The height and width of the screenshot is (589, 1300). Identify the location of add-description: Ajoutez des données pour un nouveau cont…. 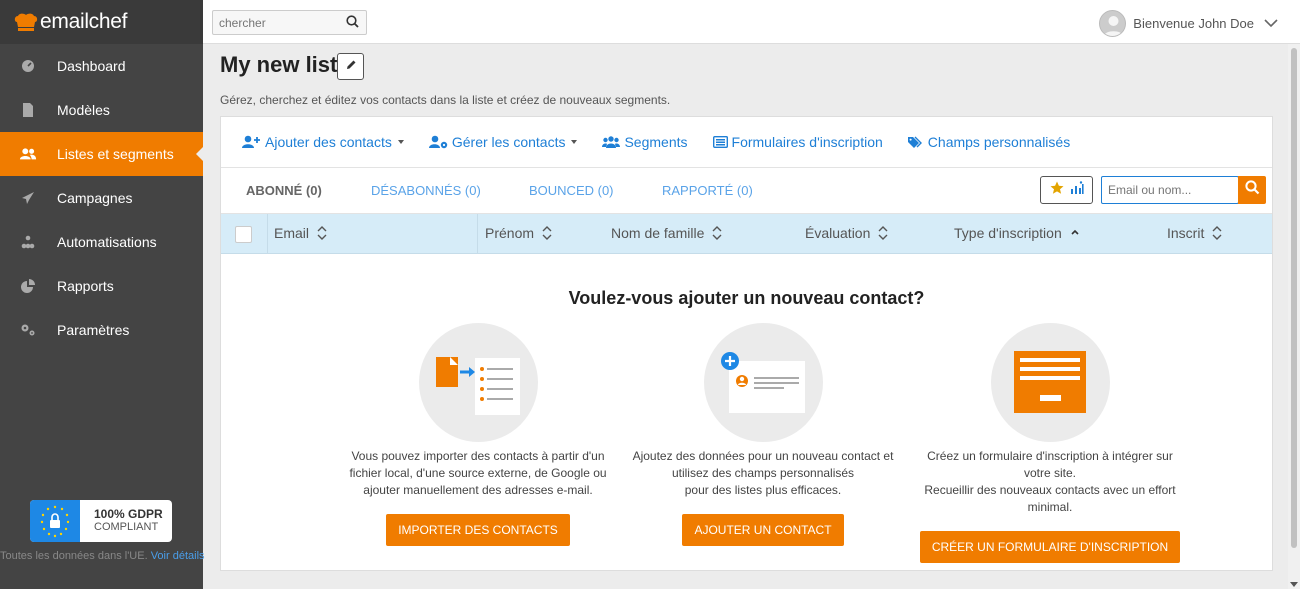
(763, 473).